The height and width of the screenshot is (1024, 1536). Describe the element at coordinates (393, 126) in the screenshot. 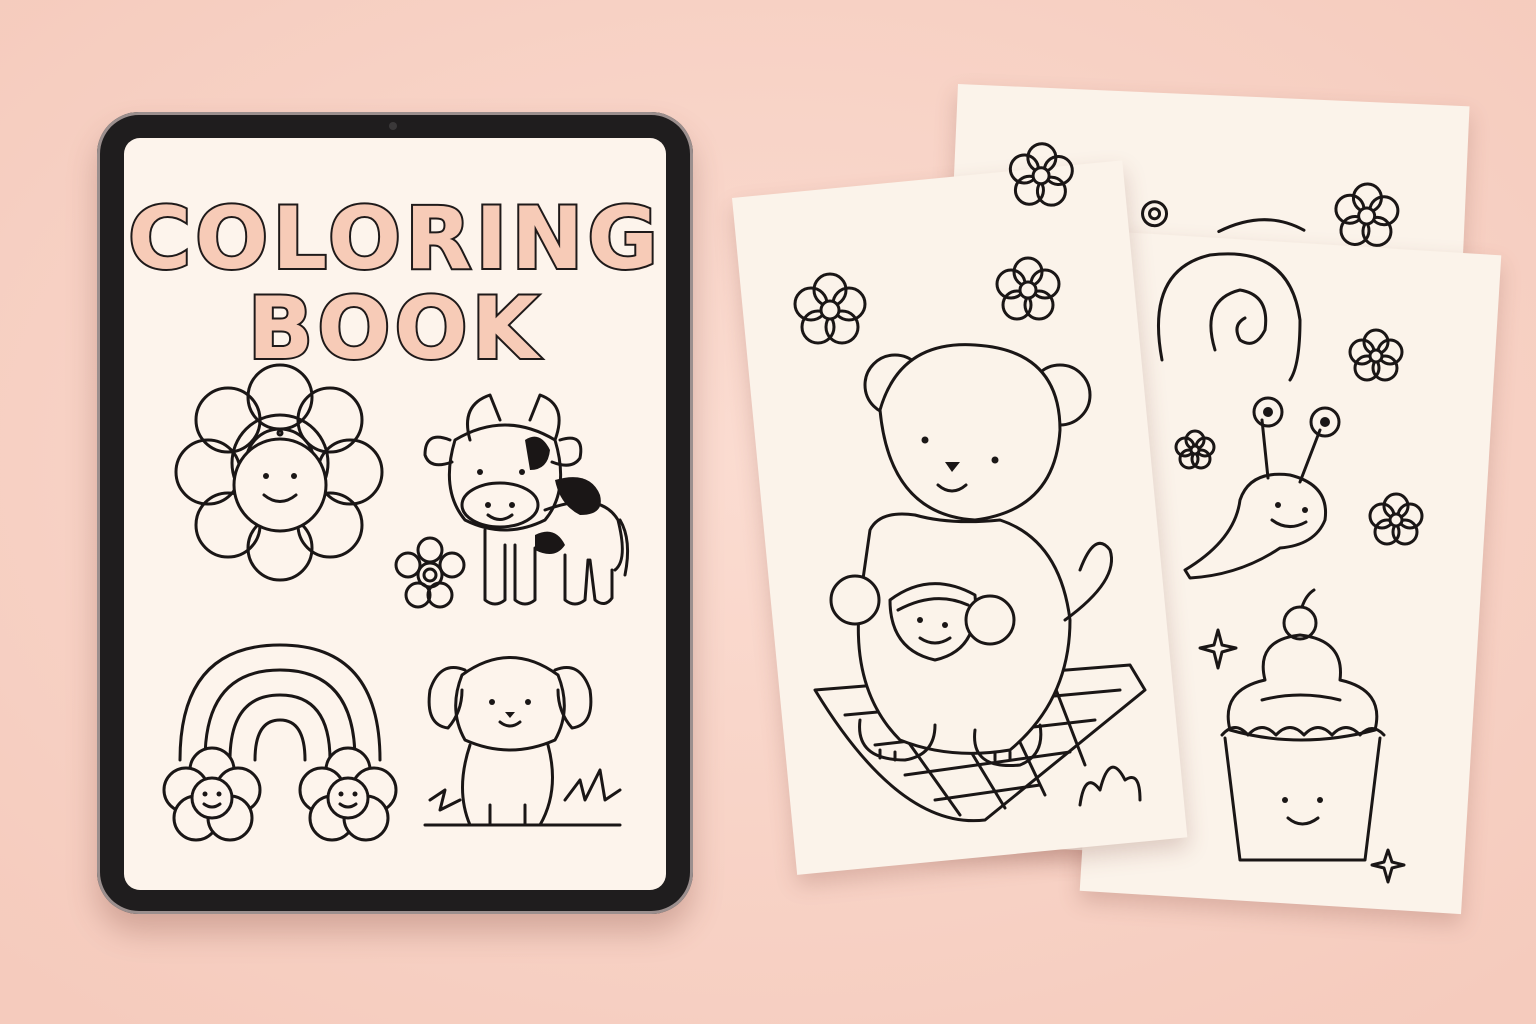

I see `tablet-camera` at that location.